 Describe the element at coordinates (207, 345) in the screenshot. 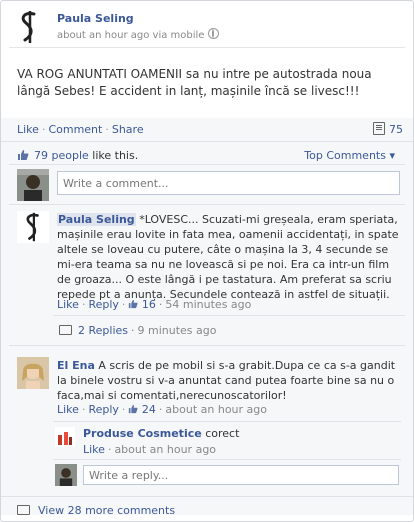

I see `comment-divider` at that location.